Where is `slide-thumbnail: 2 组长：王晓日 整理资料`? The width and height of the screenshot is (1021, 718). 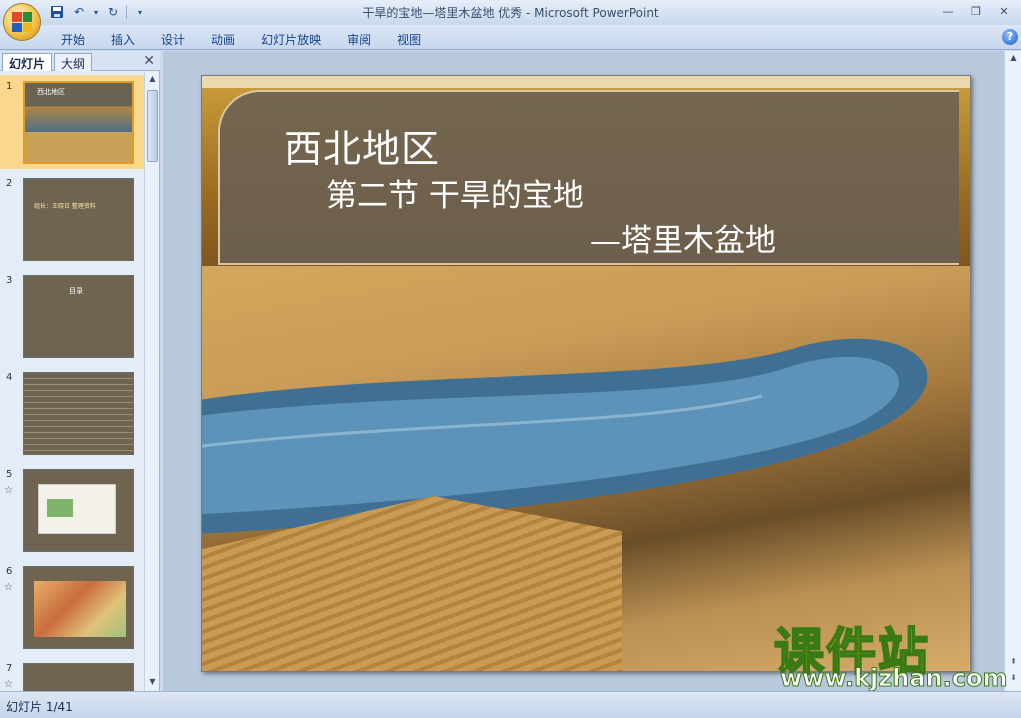
slide-thumbnail: 2 组长：王晓日 整理资料 is located at coordinates (72, 219).